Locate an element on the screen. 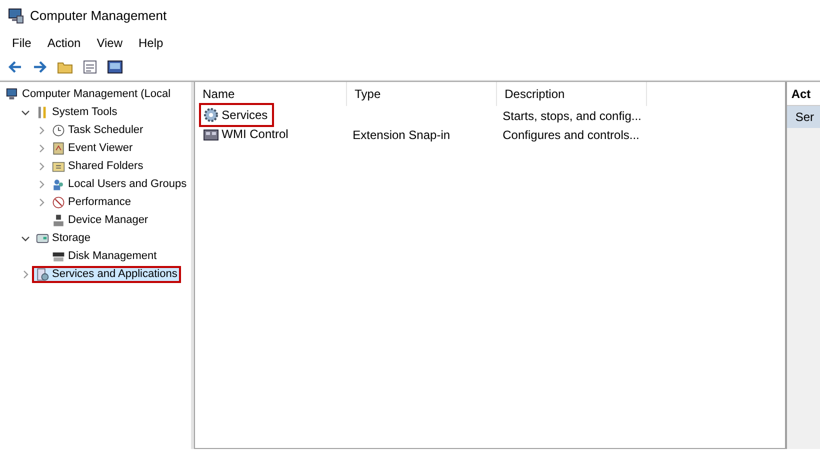  log-icon is located at coordinates (58, 148).